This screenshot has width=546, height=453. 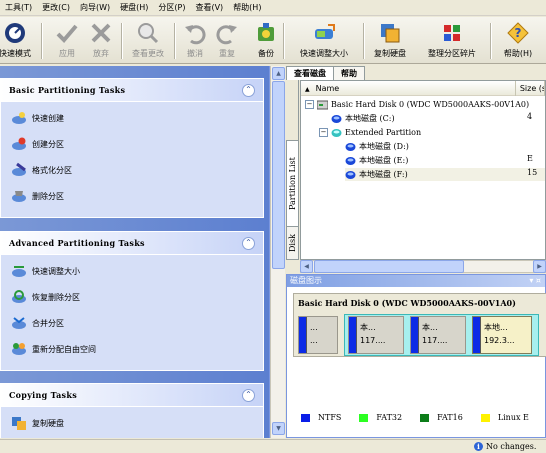 What do you see at coordinates (363, 118) in the screenshot?
I see `tree-row-c: 本地磁盘 (C:)` at bounding box center [363, 118].